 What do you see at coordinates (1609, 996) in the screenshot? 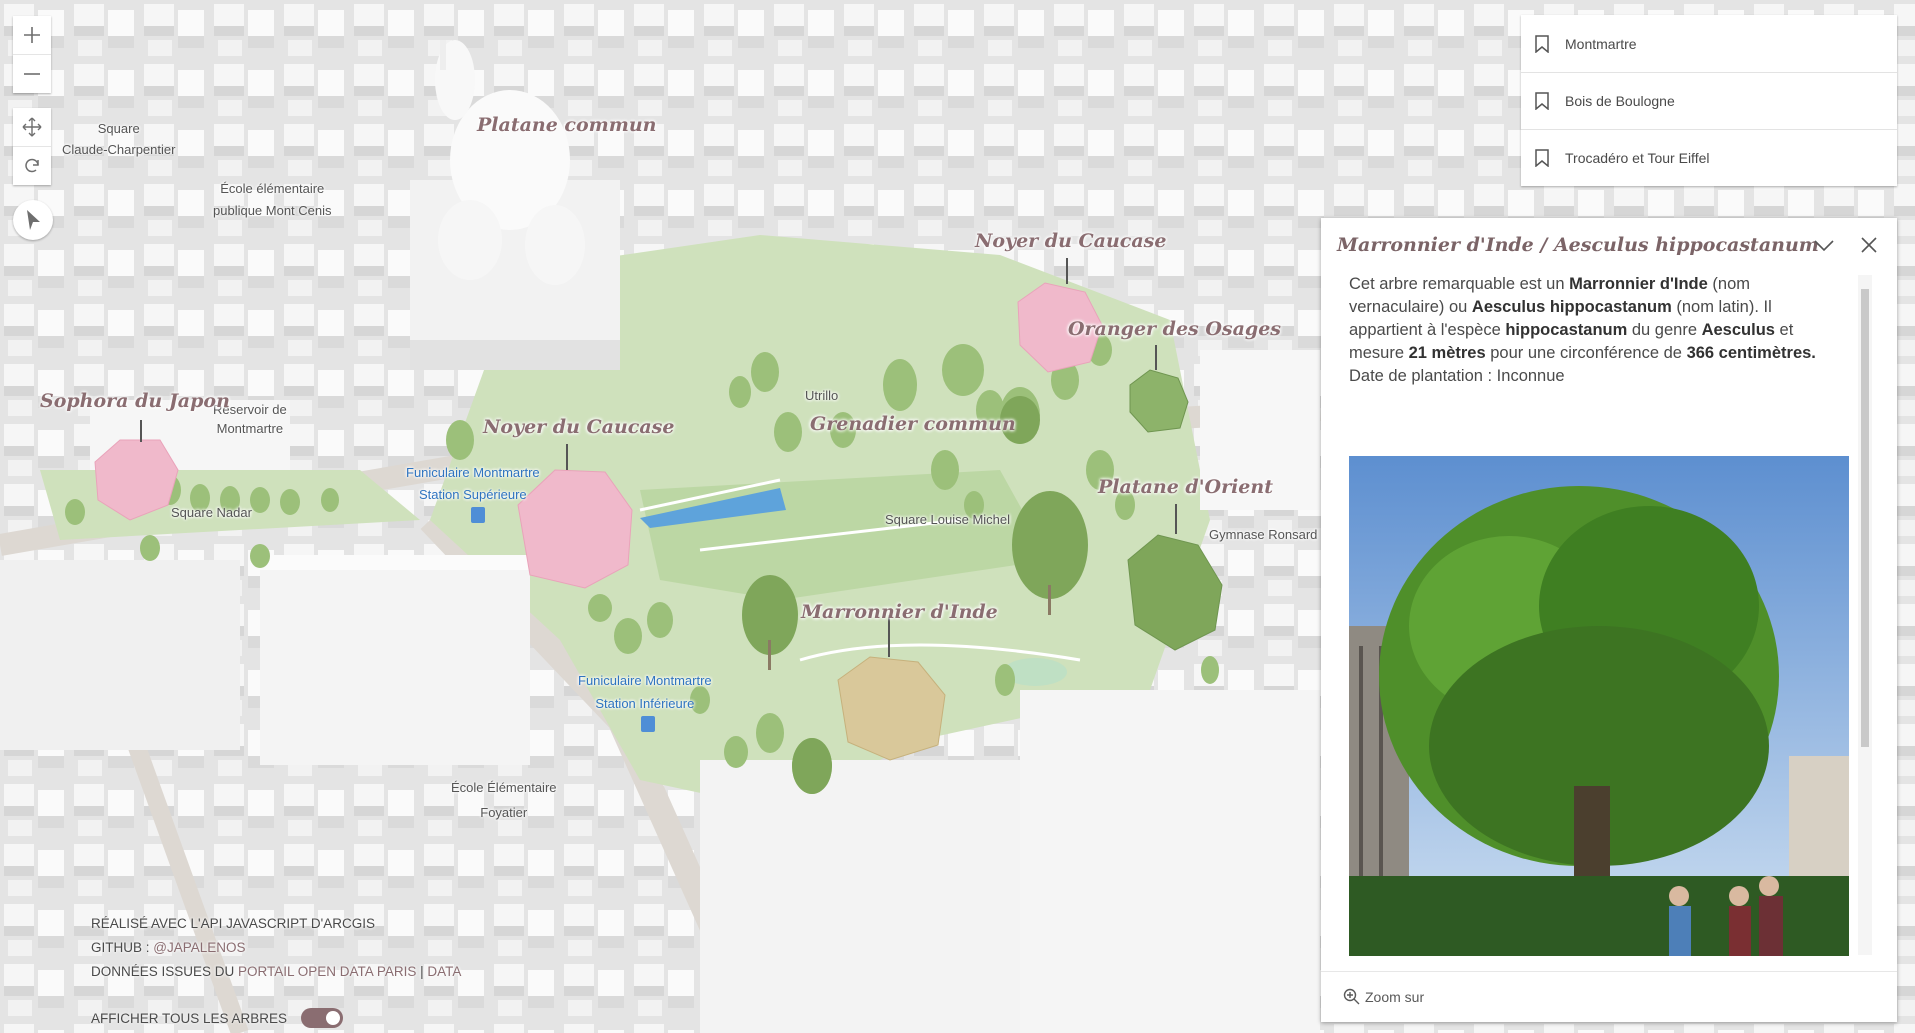
I see `popup-footer: Zoom sur` at bounding box center [1609, 996].